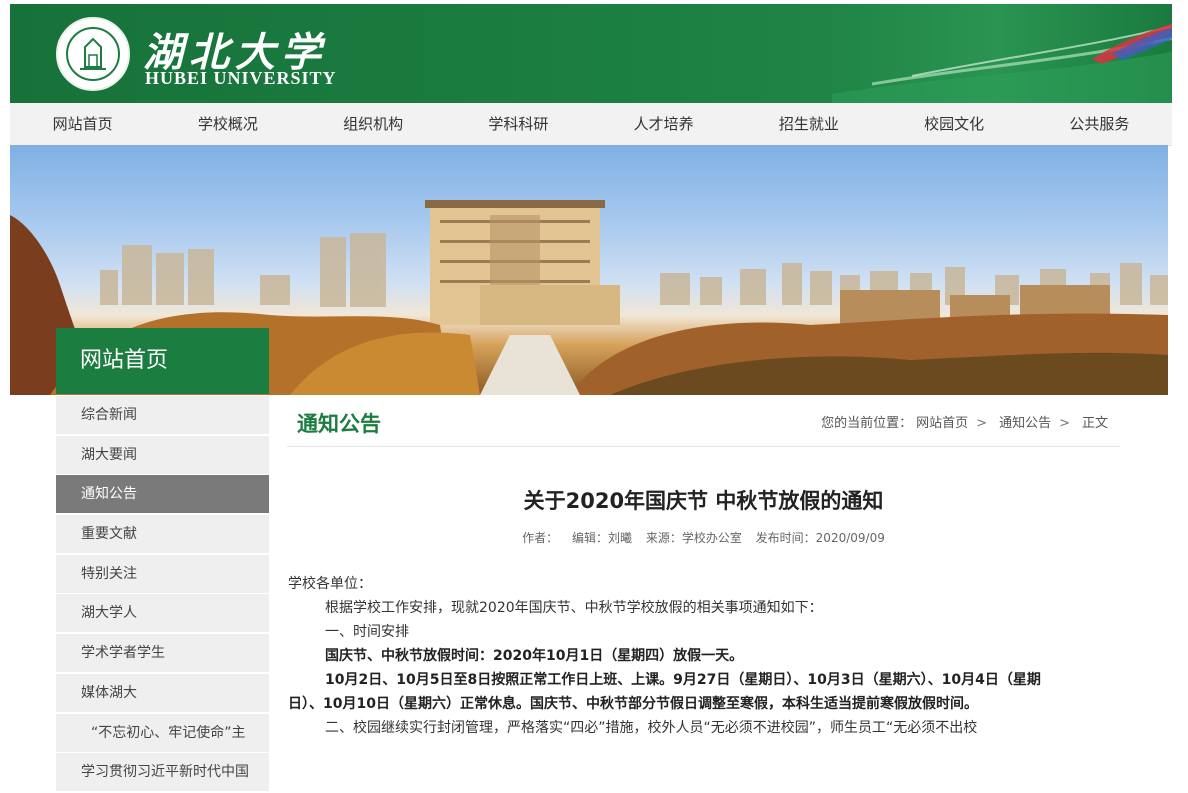  What do you see at coordinates (1025, 423) in the screenshot?
I see `breadcrumb-notices: 通知公告` at bounding box center [1025, 423].